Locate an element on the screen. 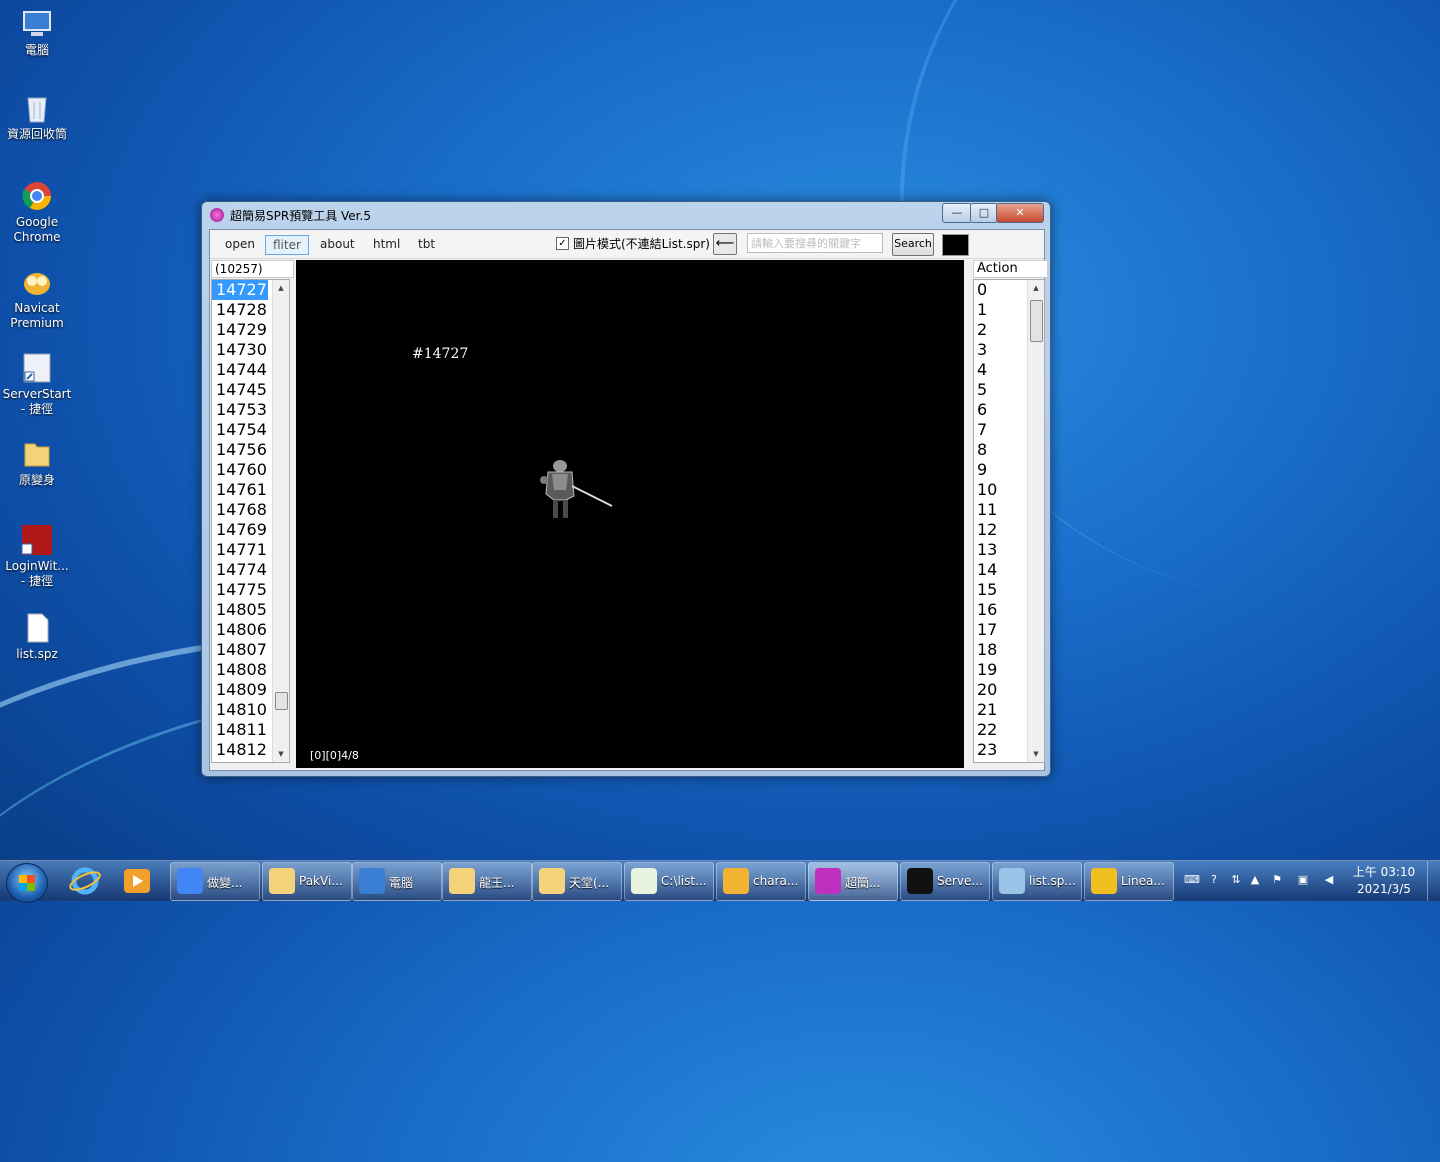  sprite-list-item: 14806 is located at coordinates (240, 630).